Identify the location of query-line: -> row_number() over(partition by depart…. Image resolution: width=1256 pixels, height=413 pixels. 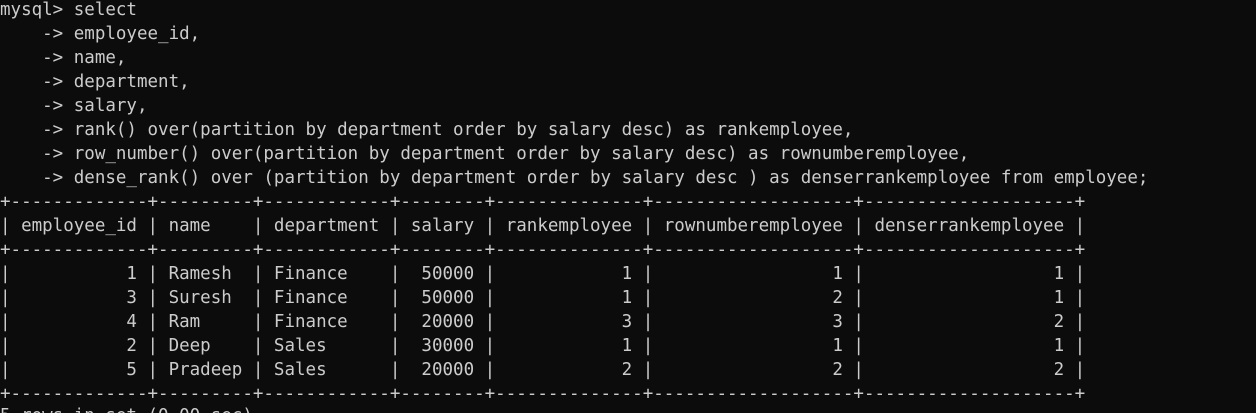
(485, 154).